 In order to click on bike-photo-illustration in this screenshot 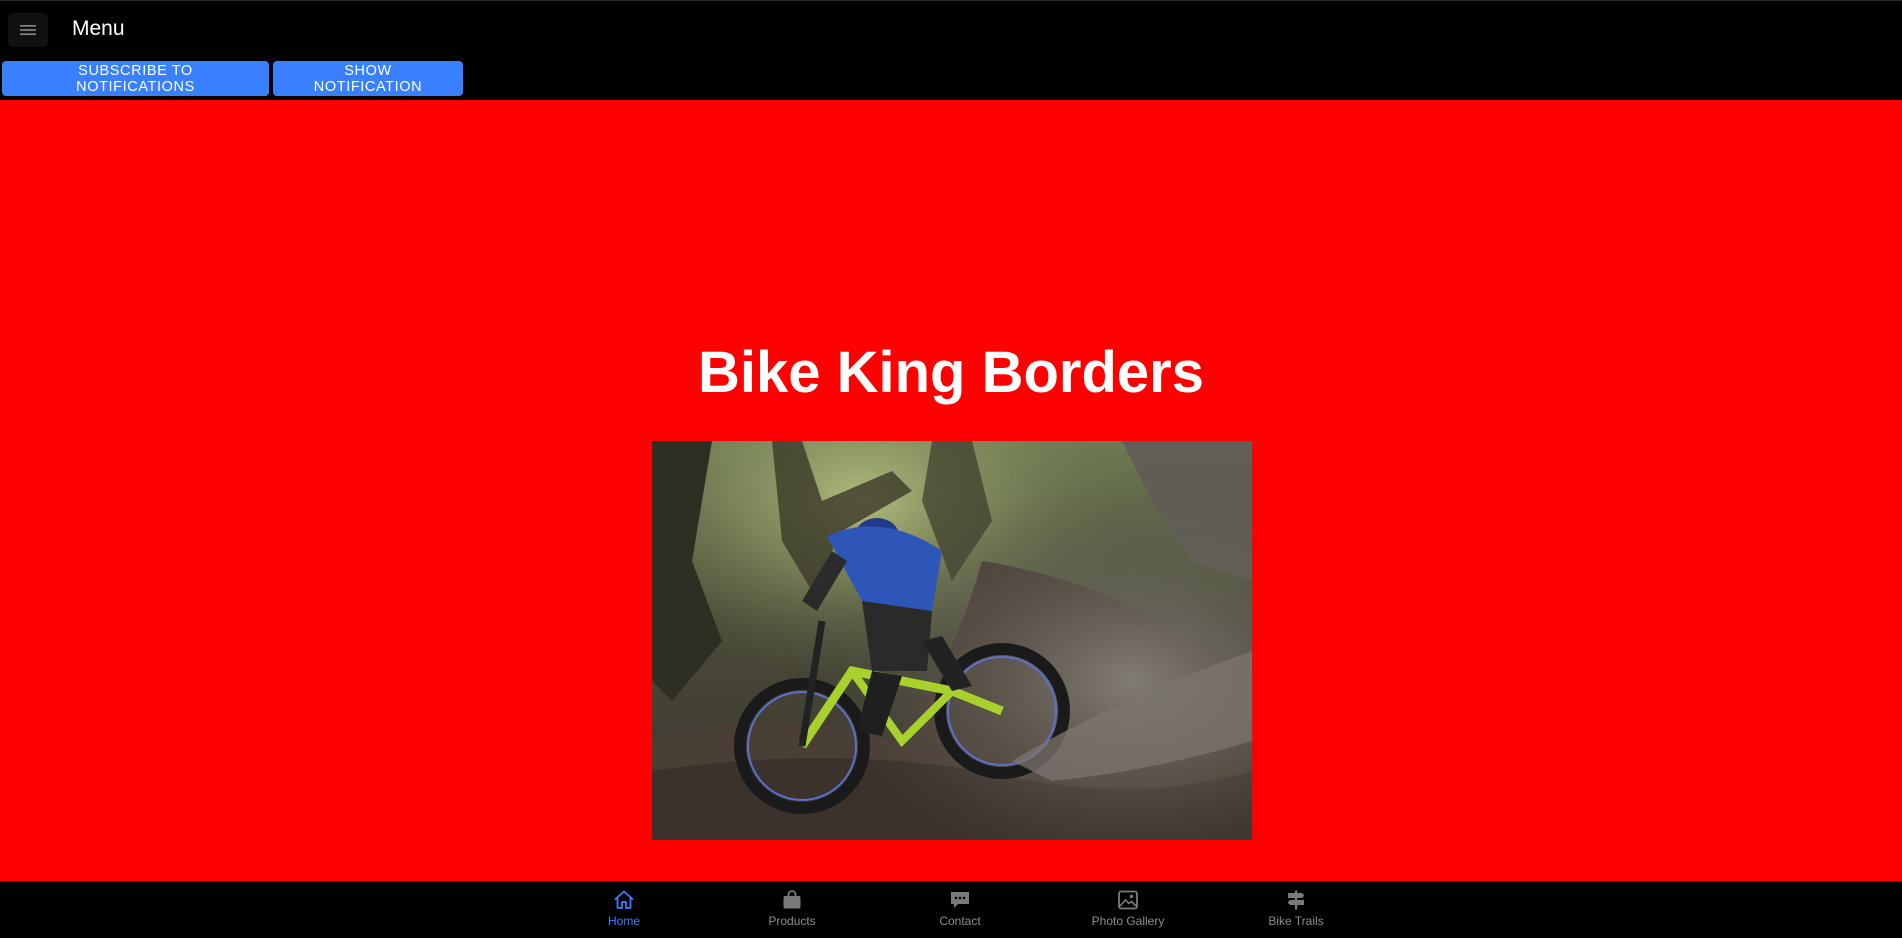, I will do `click(952, 640)`.